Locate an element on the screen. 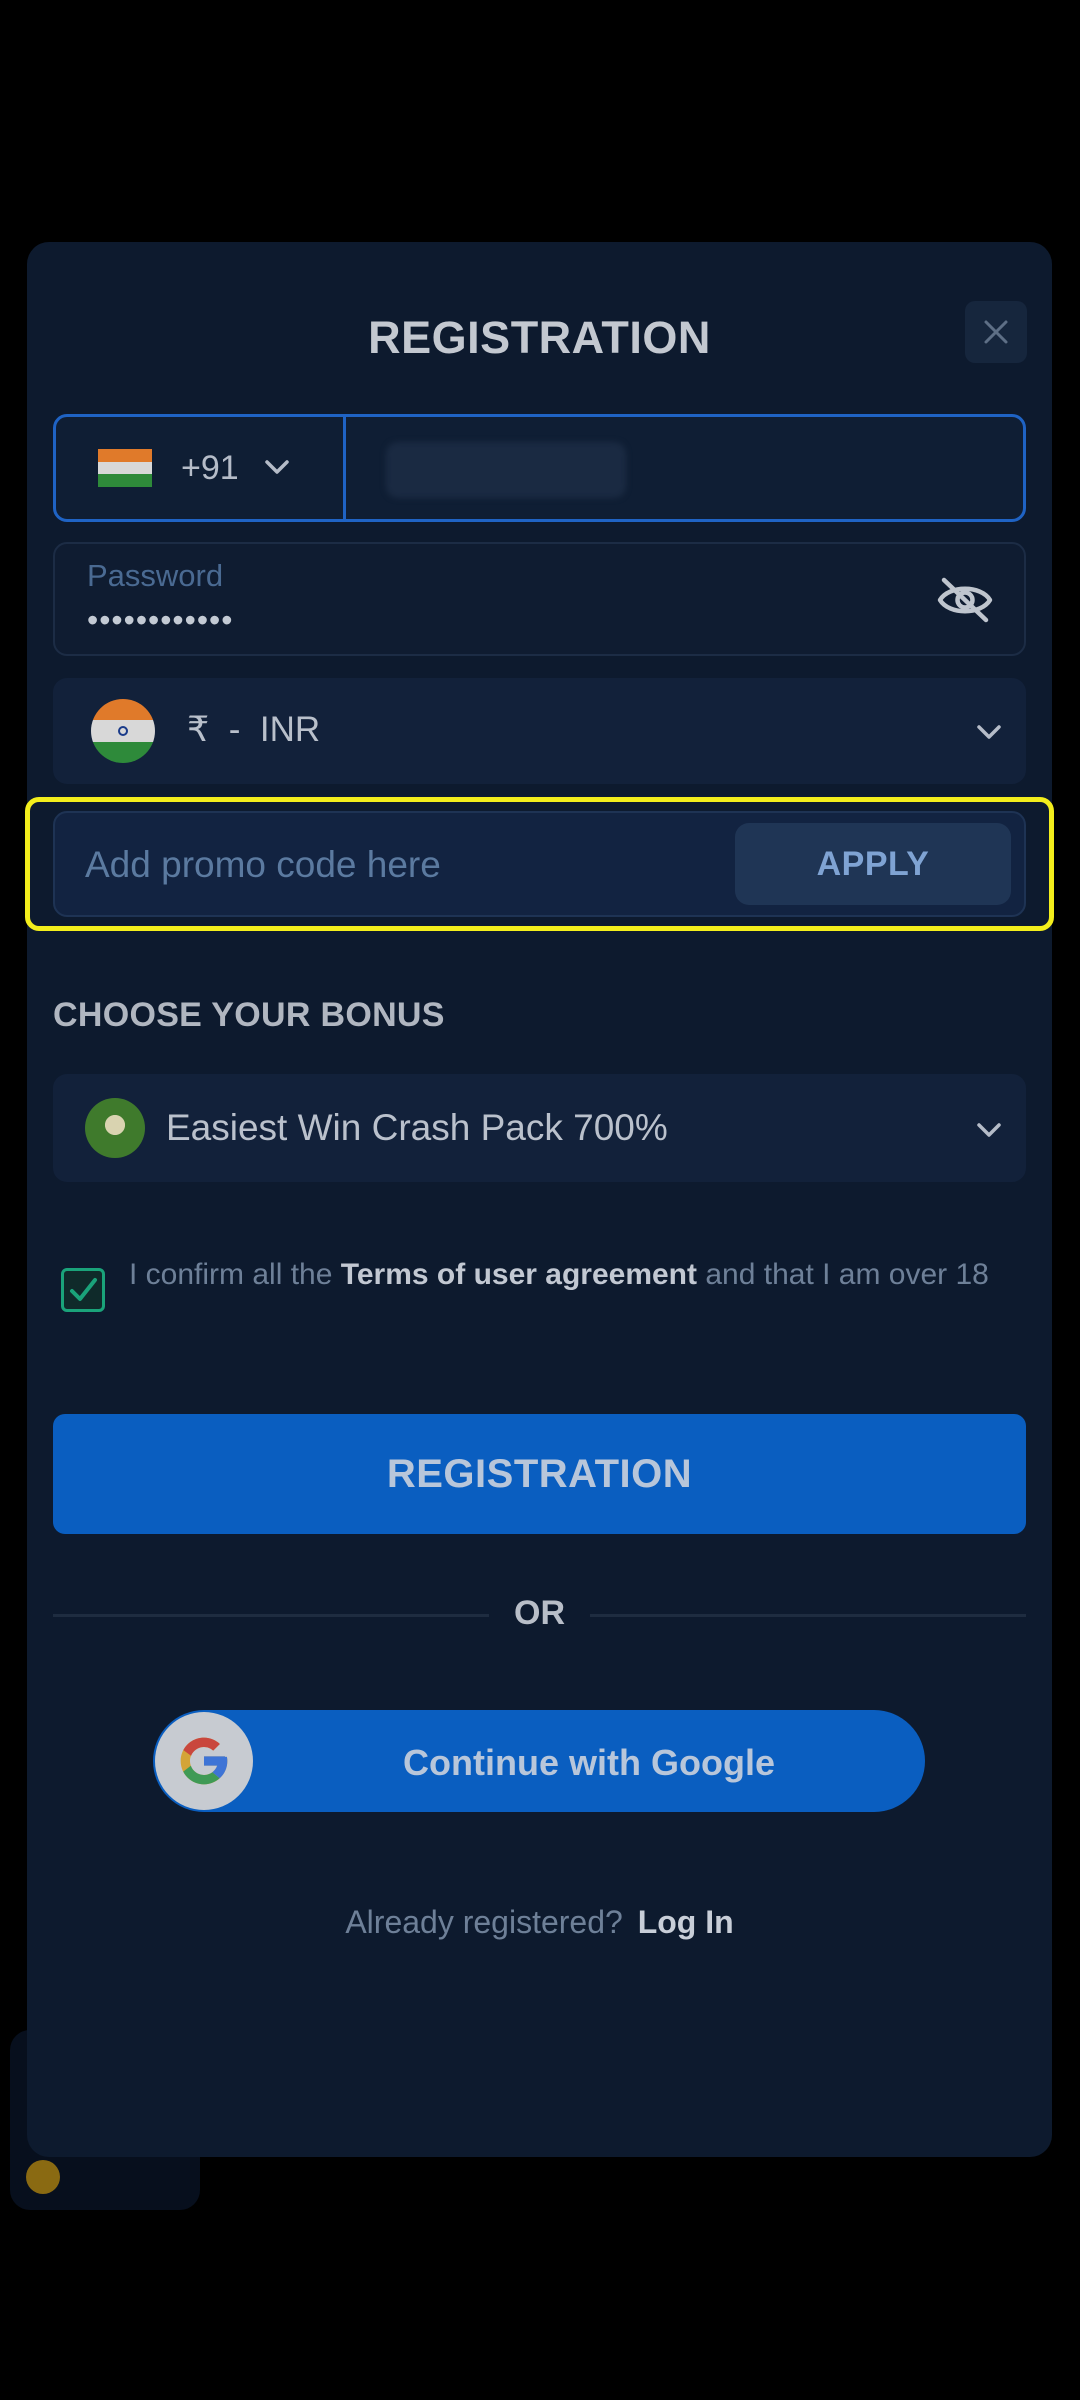 The height and width of the screenshot is (2400, 1080). password-value: •••••••••••• is located at coordinates (160, 620).